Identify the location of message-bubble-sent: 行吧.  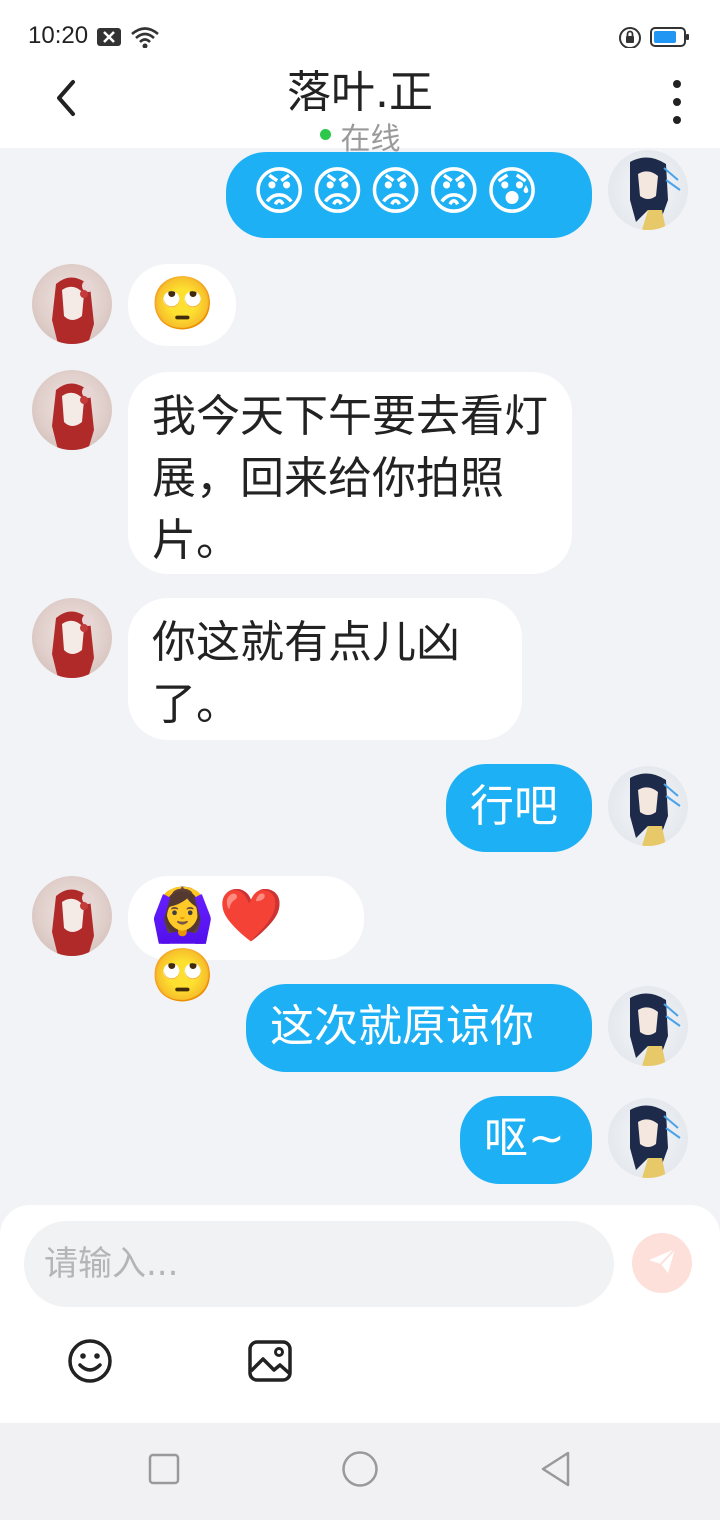
(519, 808).